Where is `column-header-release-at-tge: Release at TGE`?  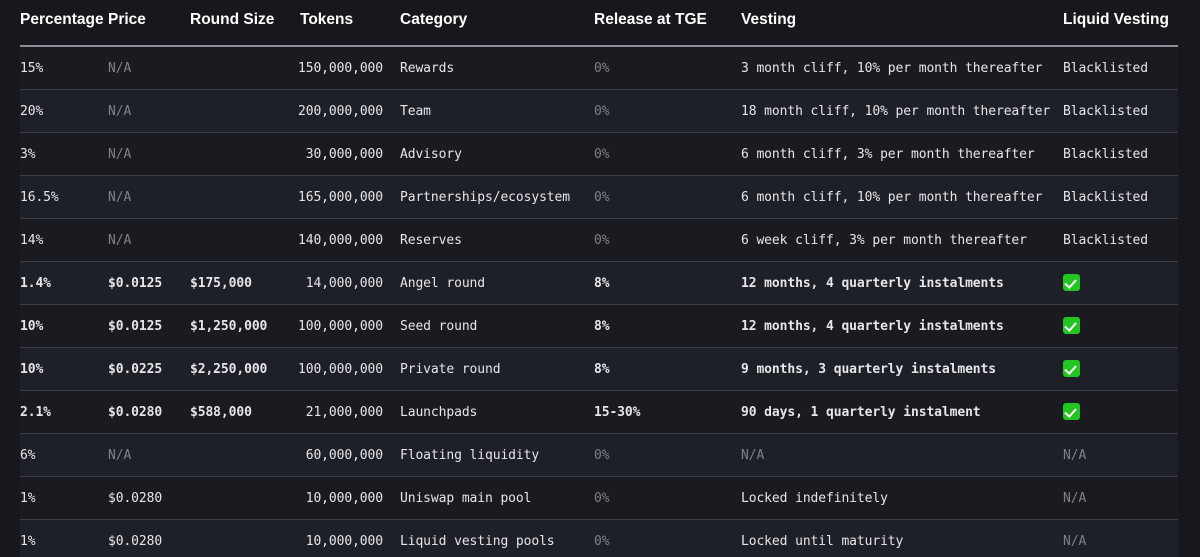 column-header-release-at-tge: Release at TGE is located at coordinates (662, 23).